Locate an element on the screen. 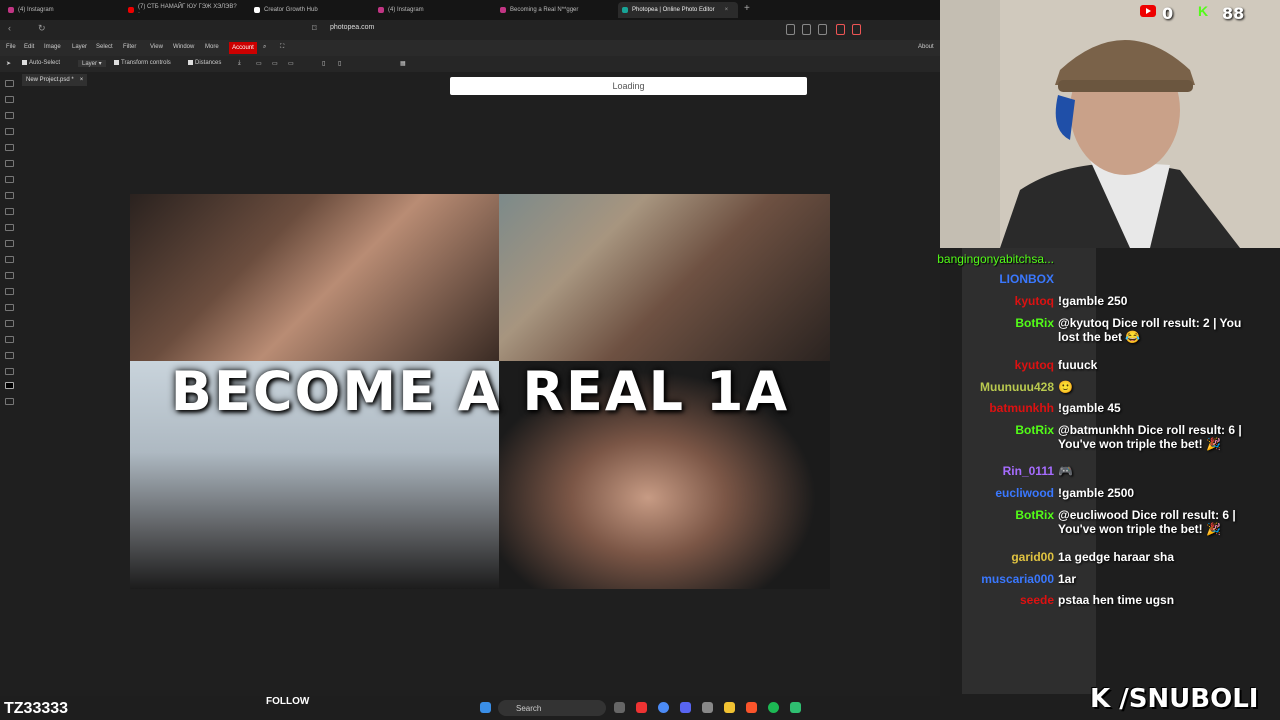  eyedropper-icon is located at coordinates (9, 163).